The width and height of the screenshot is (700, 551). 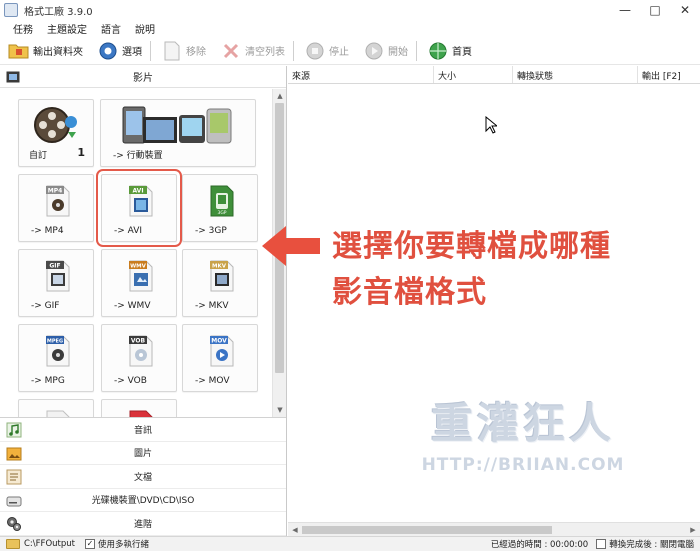 What do you see at coordinates (280, 96) in the screenshot?
I see `scroll-up-arrow-icon: ▲` at bounding box center [280, 96].